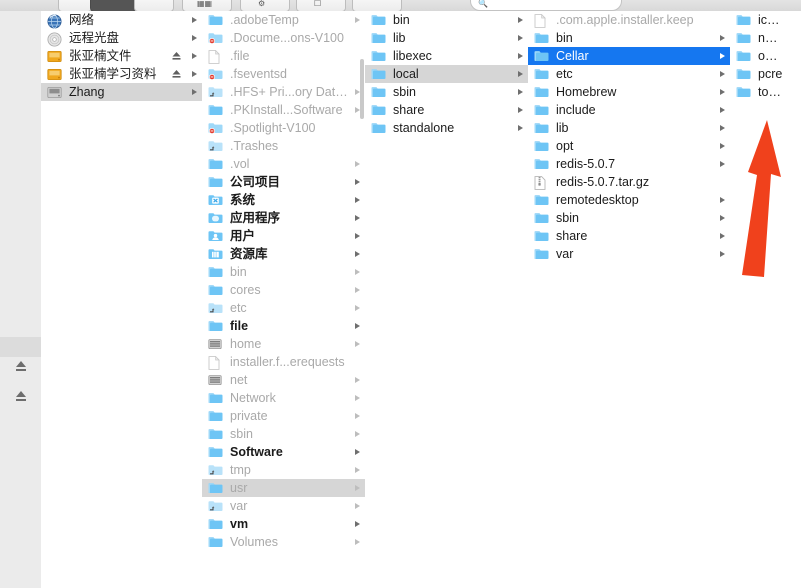 This screenshot has height=588, width=801. Describe the element at coordinates (121, 56) in the screenshot. I see `list-item: 张亚楠文件` at that location.